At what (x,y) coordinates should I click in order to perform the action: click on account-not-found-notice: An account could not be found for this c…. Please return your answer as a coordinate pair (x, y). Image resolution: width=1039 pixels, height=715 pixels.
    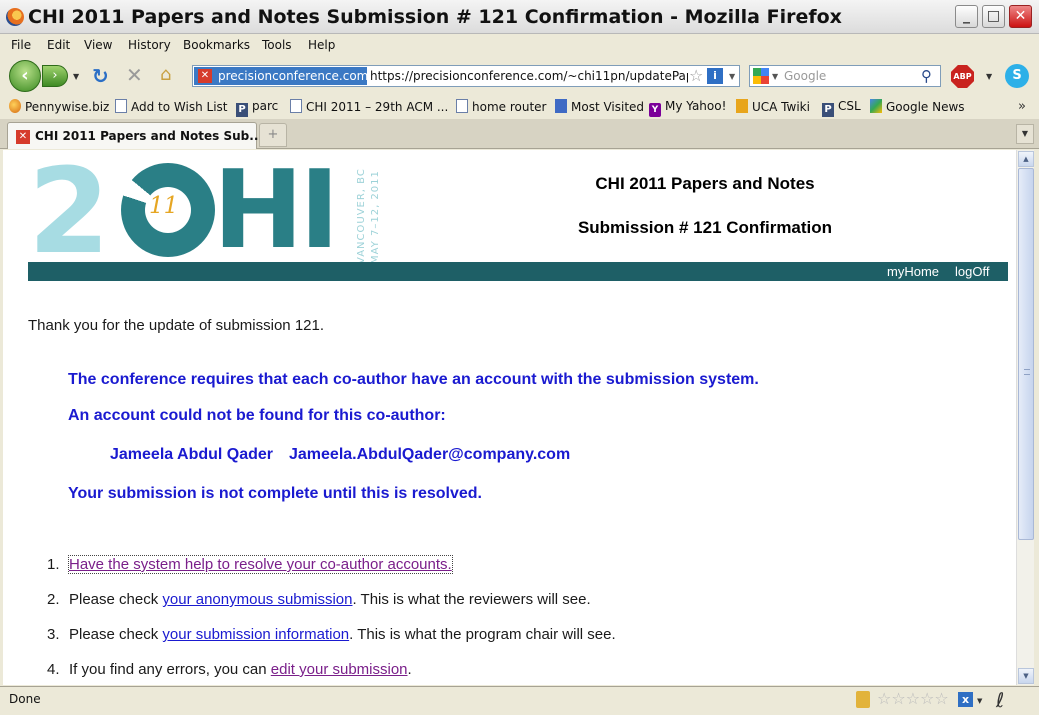
    Looking at the image, I should click on (257, 415).